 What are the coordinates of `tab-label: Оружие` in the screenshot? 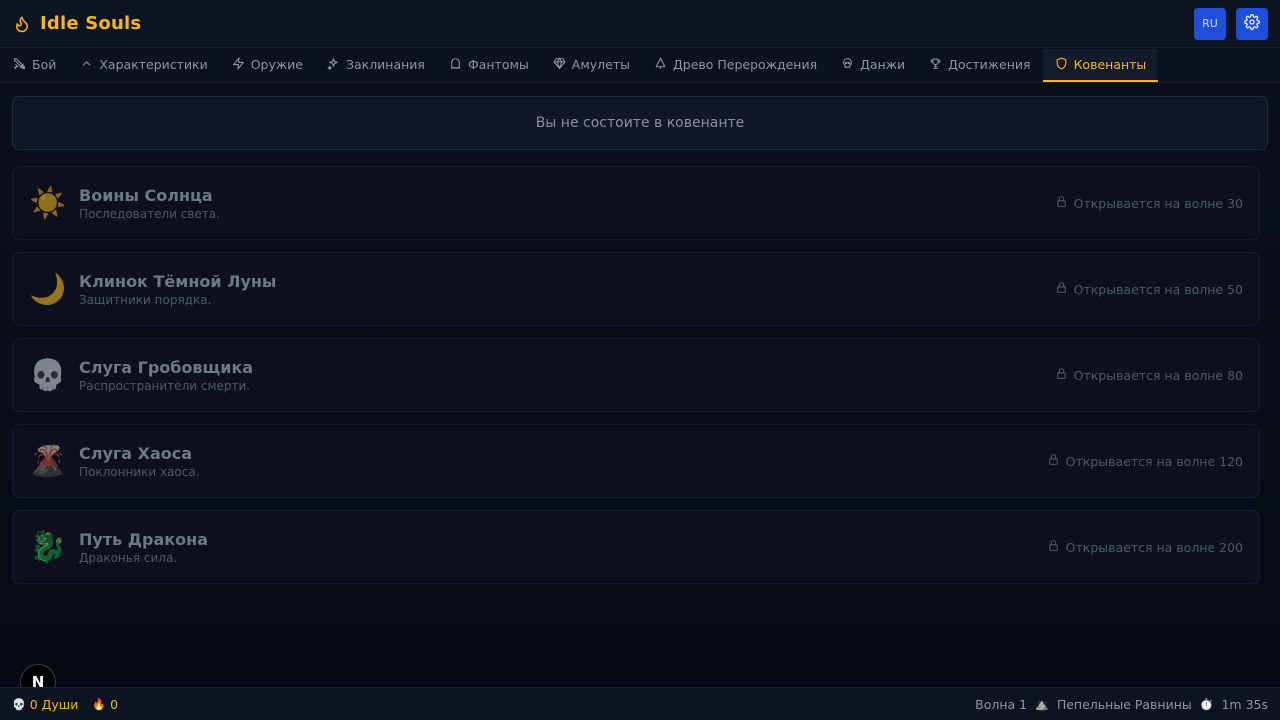 It's located at (276, 64).